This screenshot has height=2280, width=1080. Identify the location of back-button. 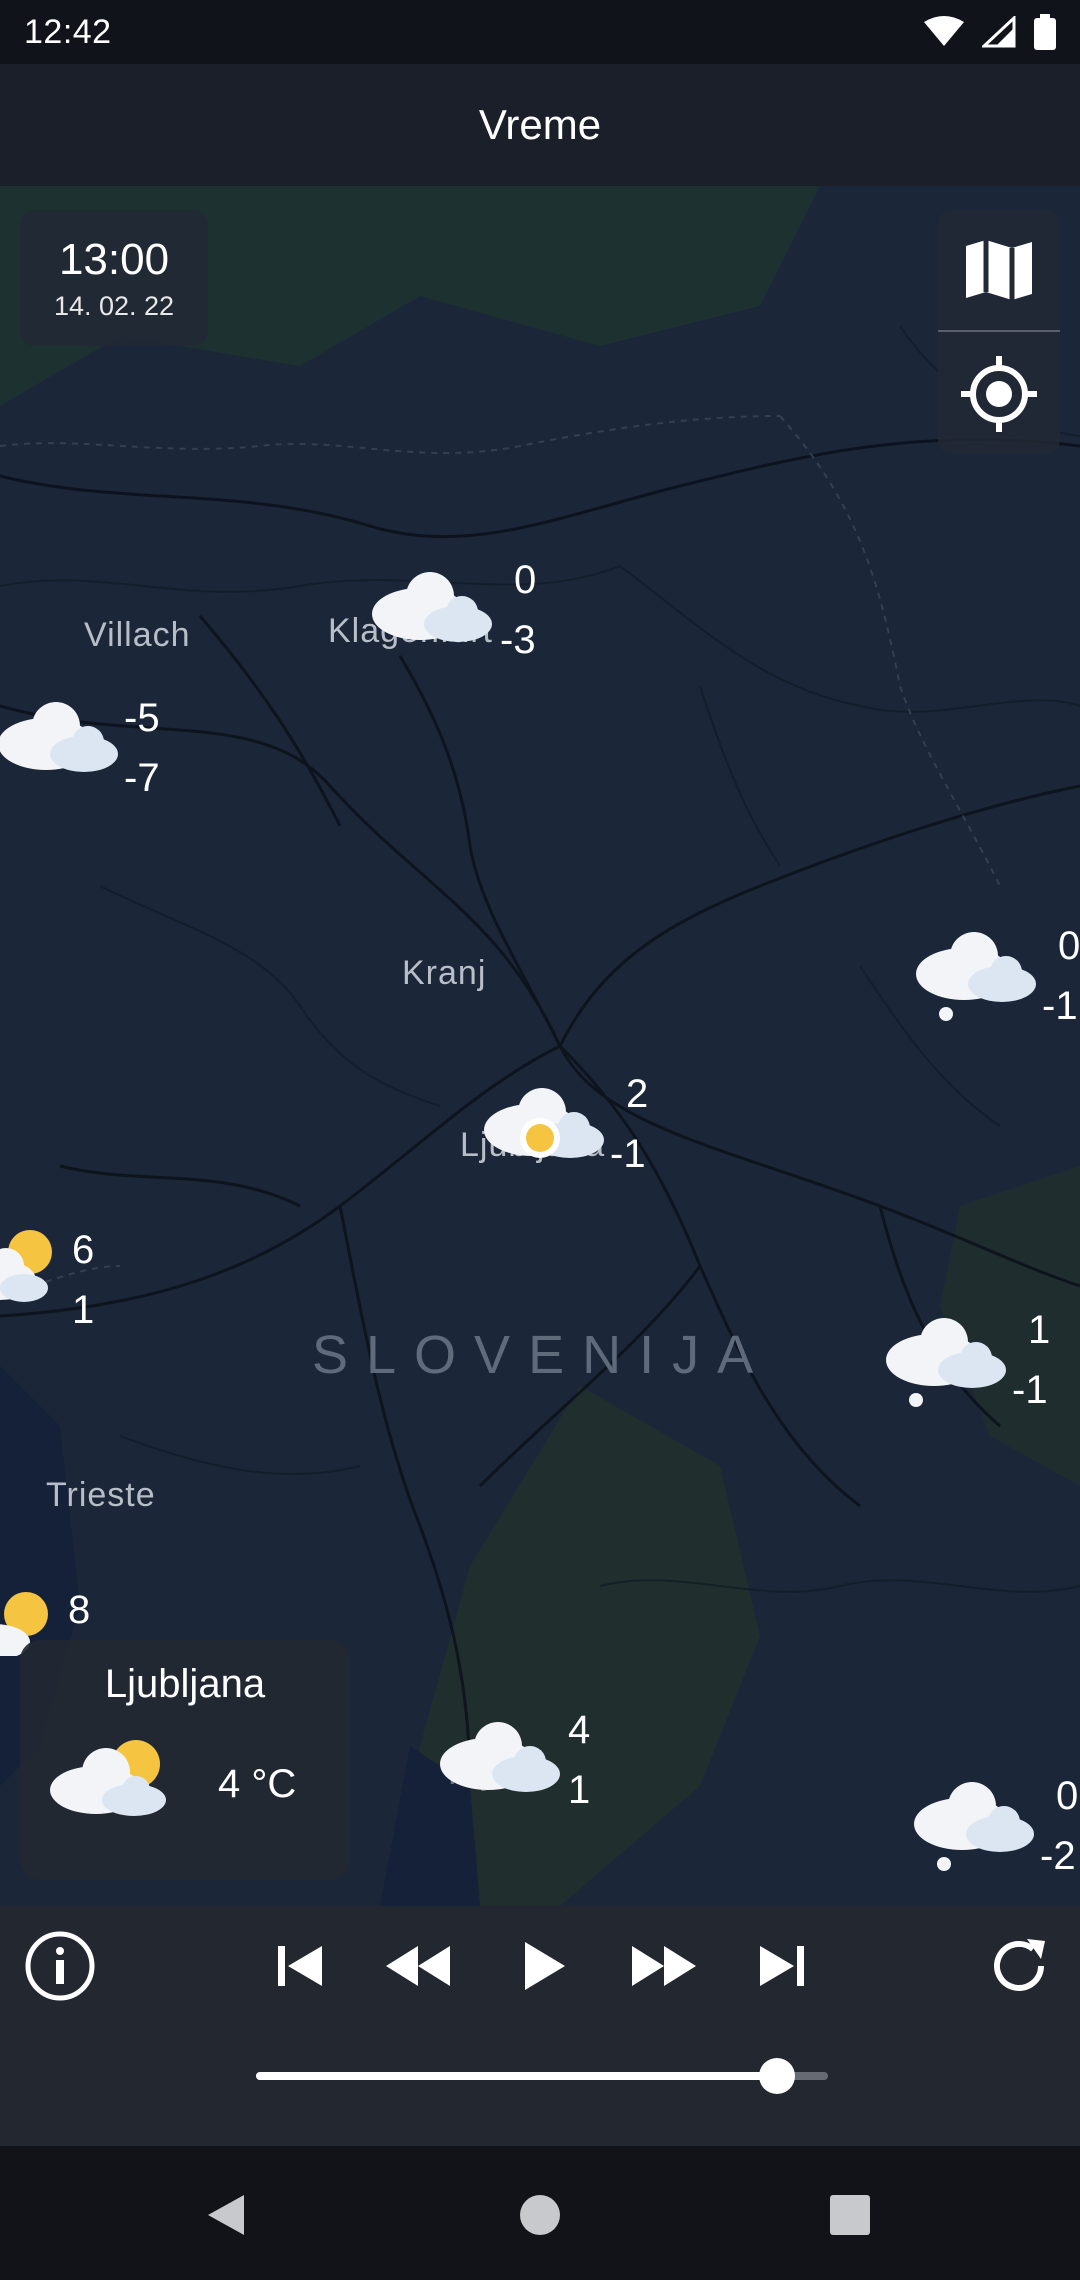
(226, 2215).